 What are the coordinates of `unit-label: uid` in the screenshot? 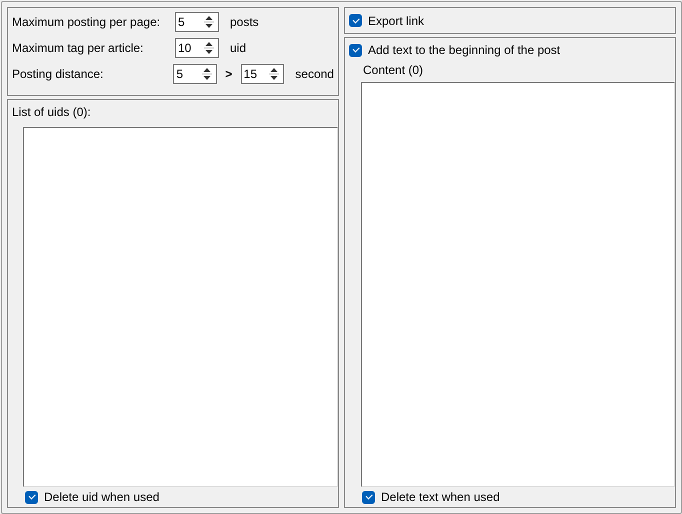 It's located at (238, 48).